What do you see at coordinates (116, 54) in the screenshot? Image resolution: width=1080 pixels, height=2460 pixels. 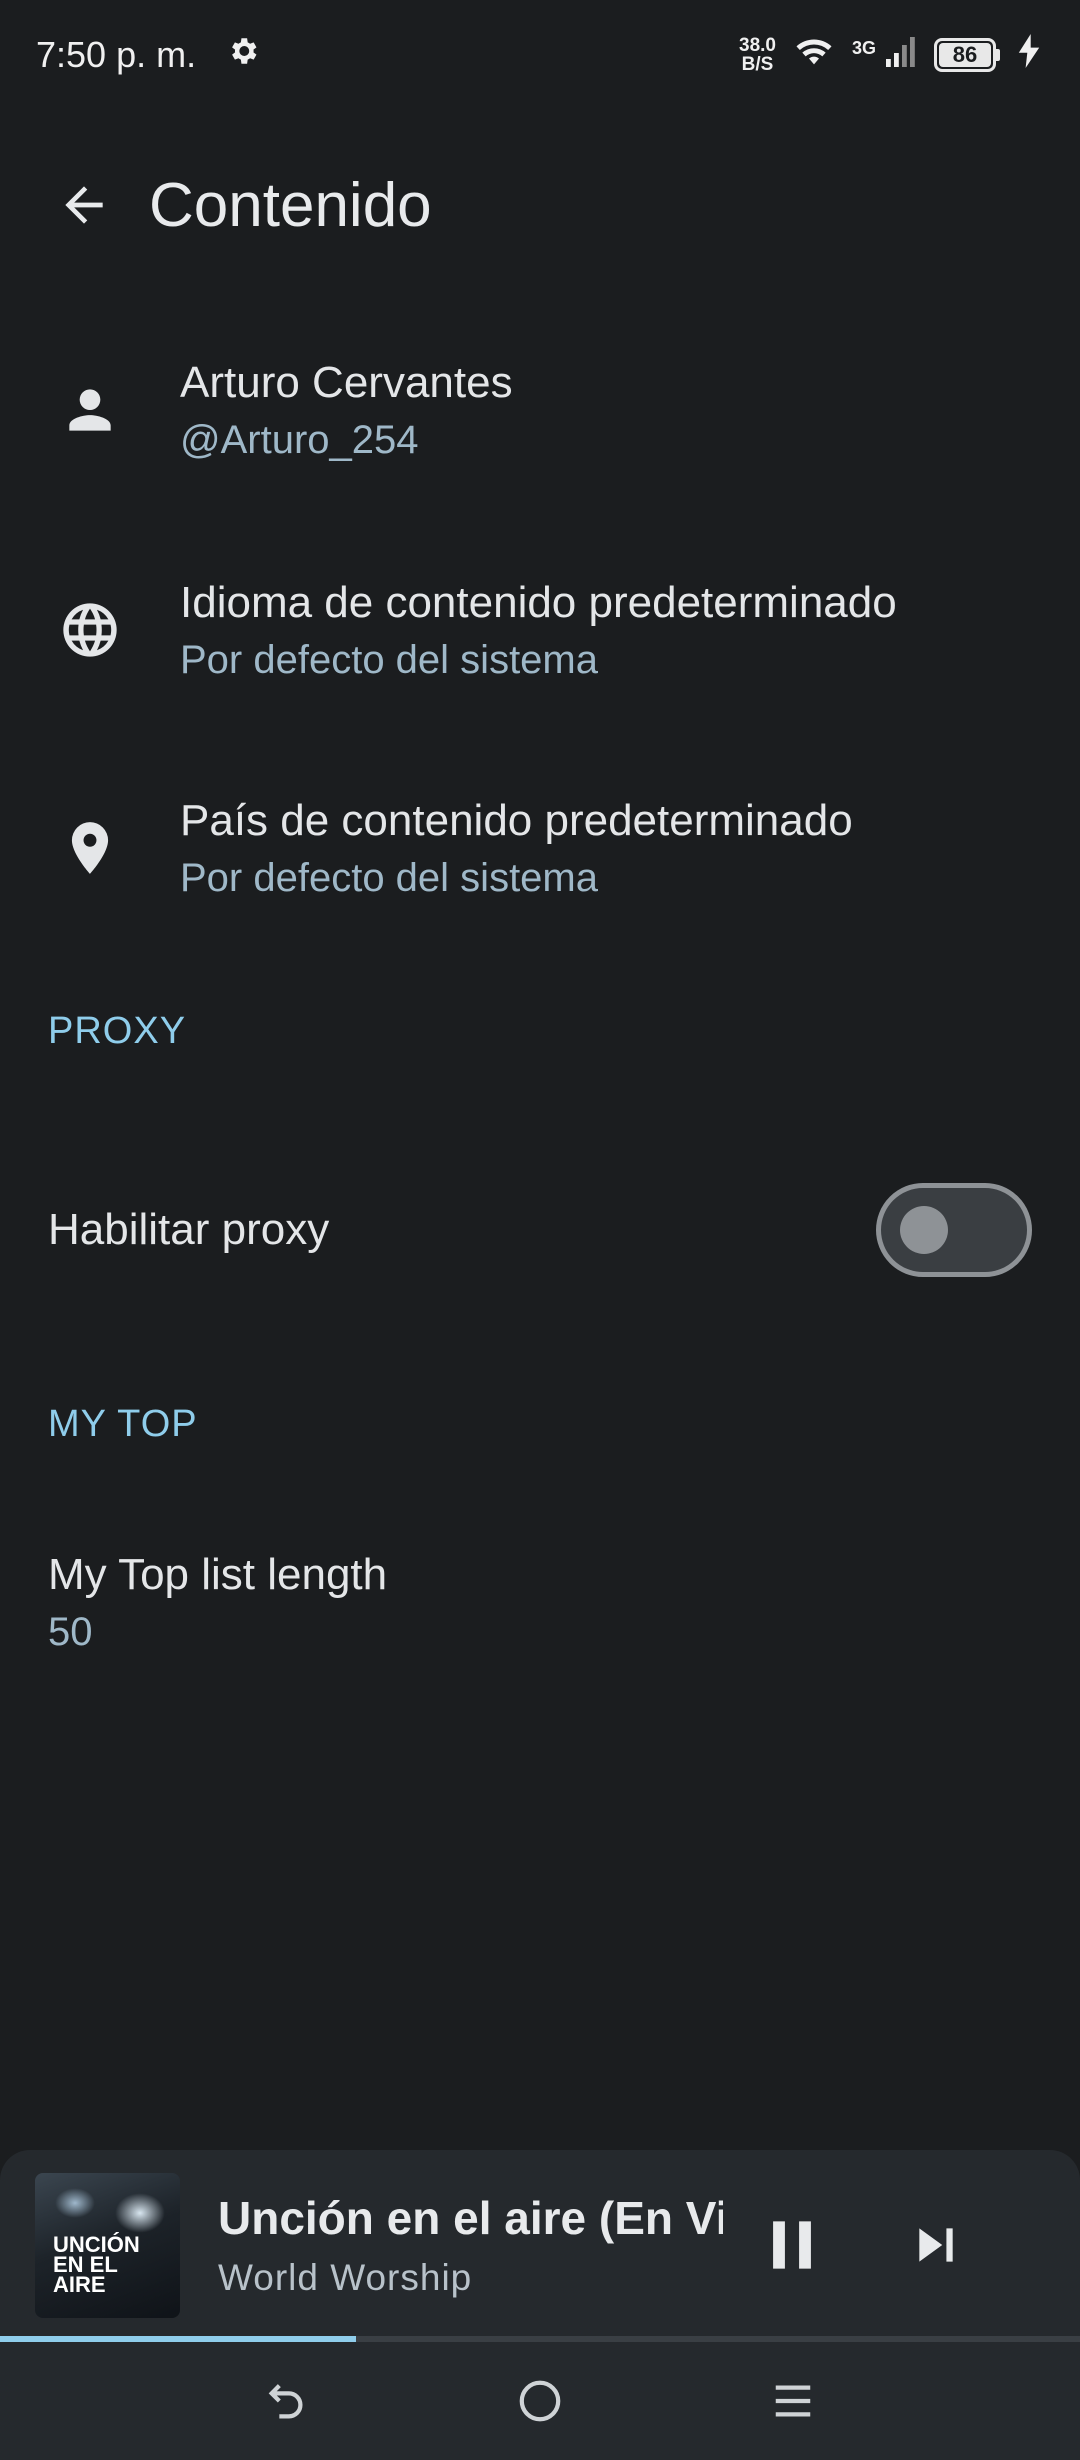 I see `status-time: 7:50 p. m.` at bounding box center [116, 54].